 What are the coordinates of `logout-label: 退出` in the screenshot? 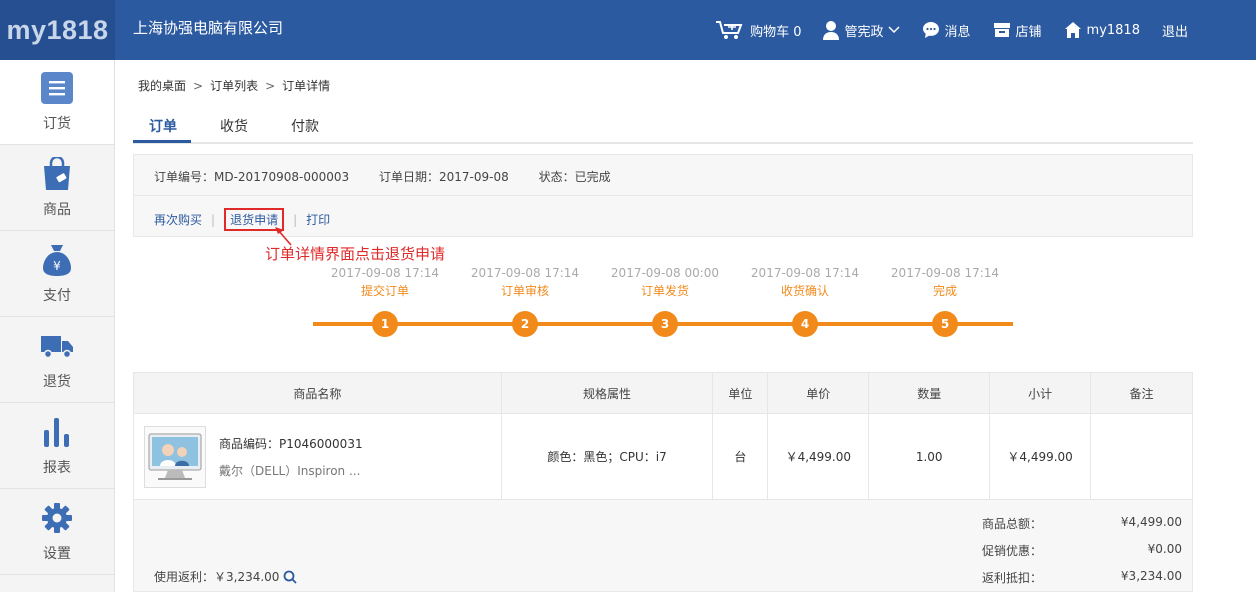 It's located at (1174, 32).